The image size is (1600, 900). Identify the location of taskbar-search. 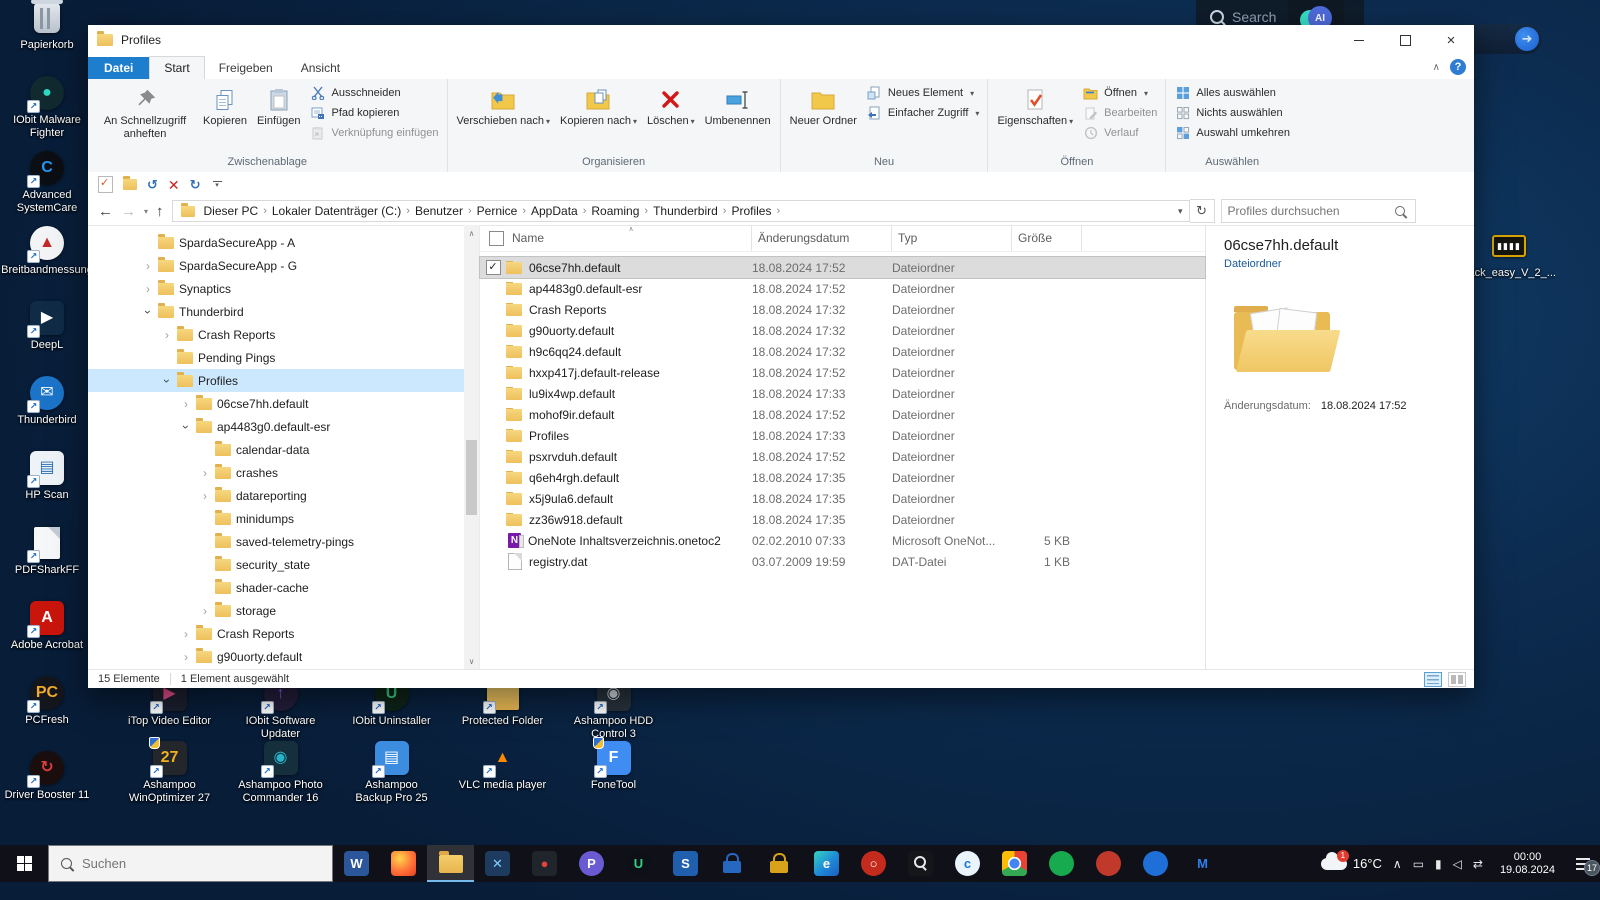
(190, 863).